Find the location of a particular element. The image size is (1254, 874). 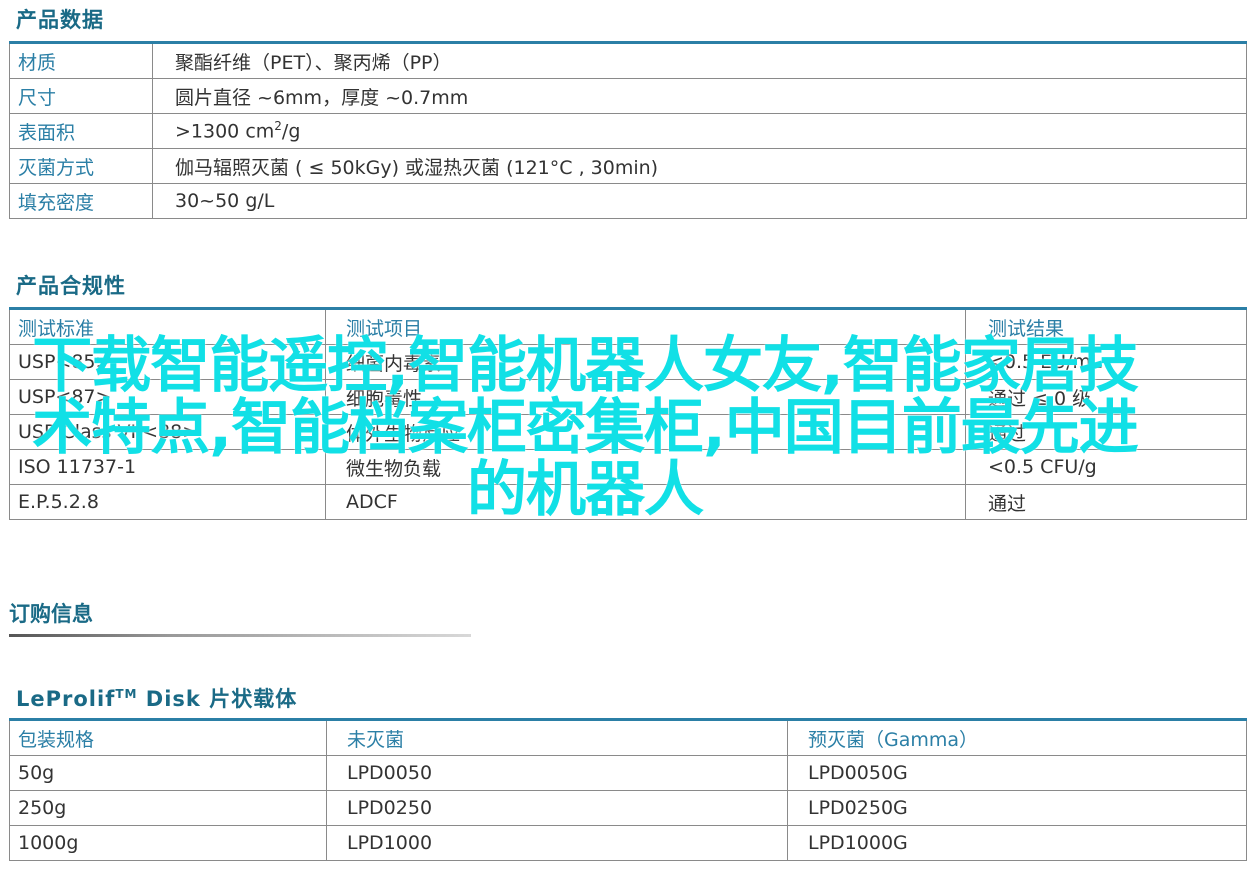

table-row: USP<87> 细胞毒性 通过 ≤ 0 级 is located at coordinates (628, 397).